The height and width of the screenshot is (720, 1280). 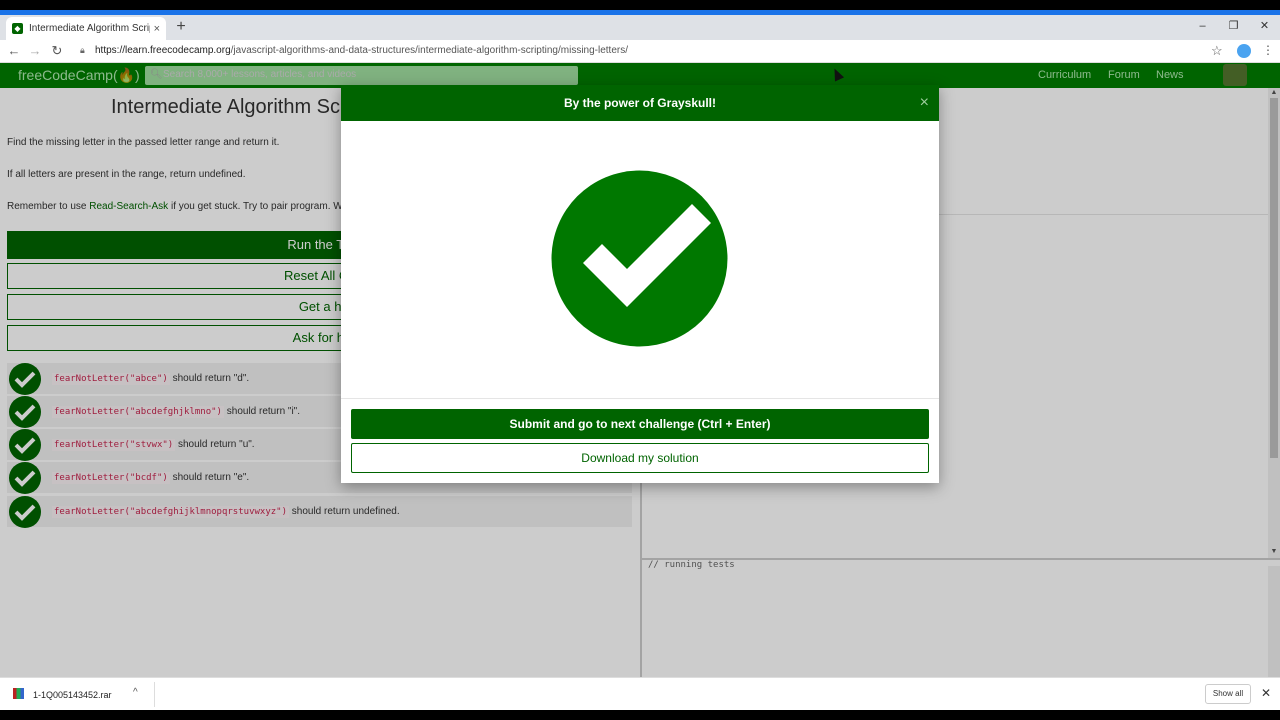 I want to click on forward-arrow-icon: →, so click(x=35, y=51).